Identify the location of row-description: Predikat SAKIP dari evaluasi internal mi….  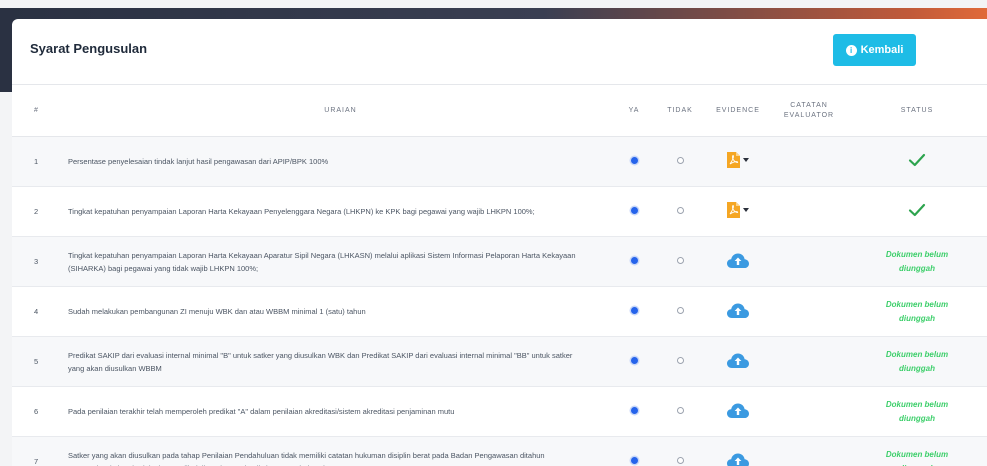
(340, 361).